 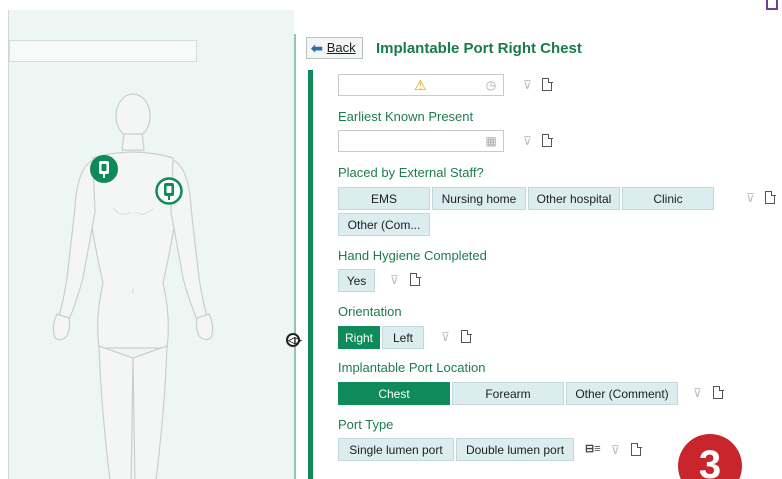 I want to click on list-icon: ⊟≡, so click(x=593, y=448).